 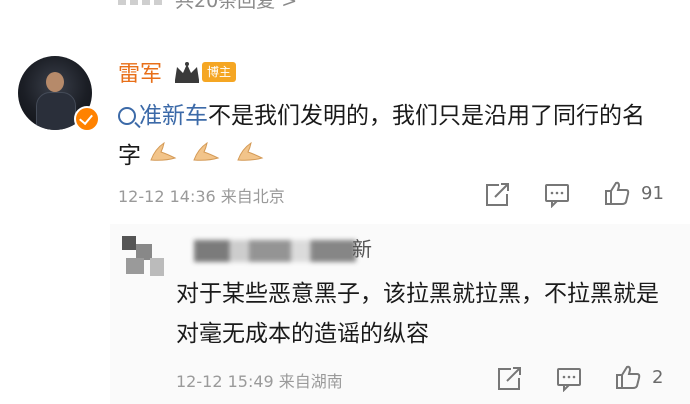 What do you see at coordinates (173, 116) in the screenshot?
I see `topic-link: 准新车` at bounding box center [173, 116].